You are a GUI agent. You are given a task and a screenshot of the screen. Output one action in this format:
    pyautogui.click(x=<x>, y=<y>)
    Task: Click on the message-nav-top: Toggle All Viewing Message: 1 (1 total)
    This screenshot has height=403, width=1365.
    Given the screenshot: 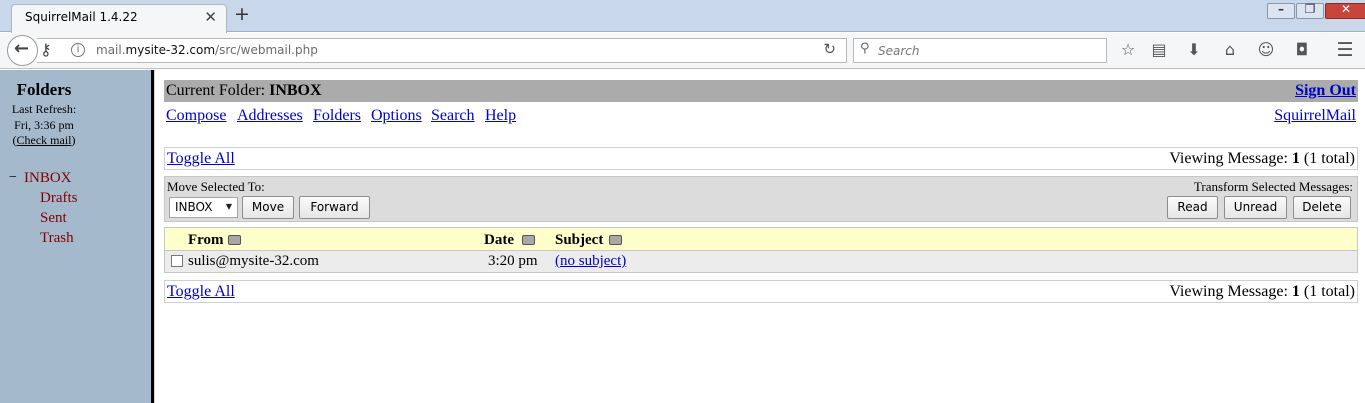 What is the action you would take?
    pyautogui.click(x=761, y=158)
    